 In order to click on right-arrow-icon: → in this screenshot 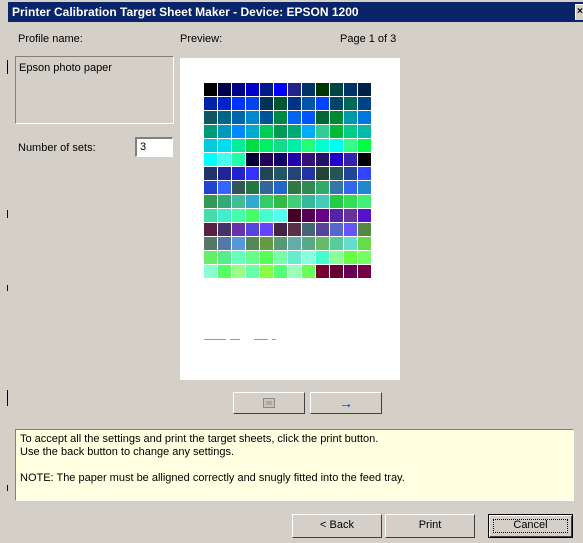, I will do `click(346, 403)`.